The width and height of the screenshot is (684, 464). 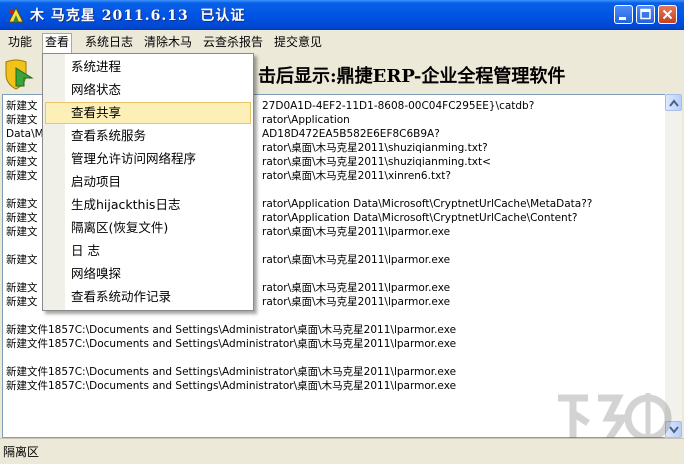 I want to click on menu-item-view-shares: 查看共享, so click(x=148, y=113).